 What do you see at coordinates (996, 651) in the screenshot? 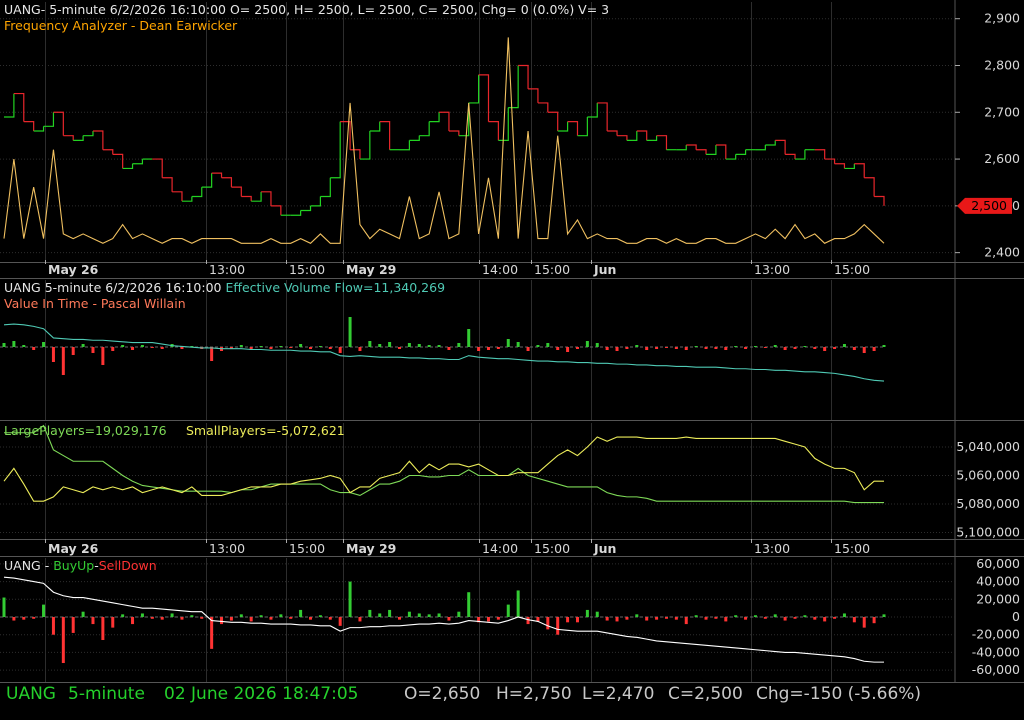
I see `buyup-tick-label: -40,000` at bounding box center [996, 651].